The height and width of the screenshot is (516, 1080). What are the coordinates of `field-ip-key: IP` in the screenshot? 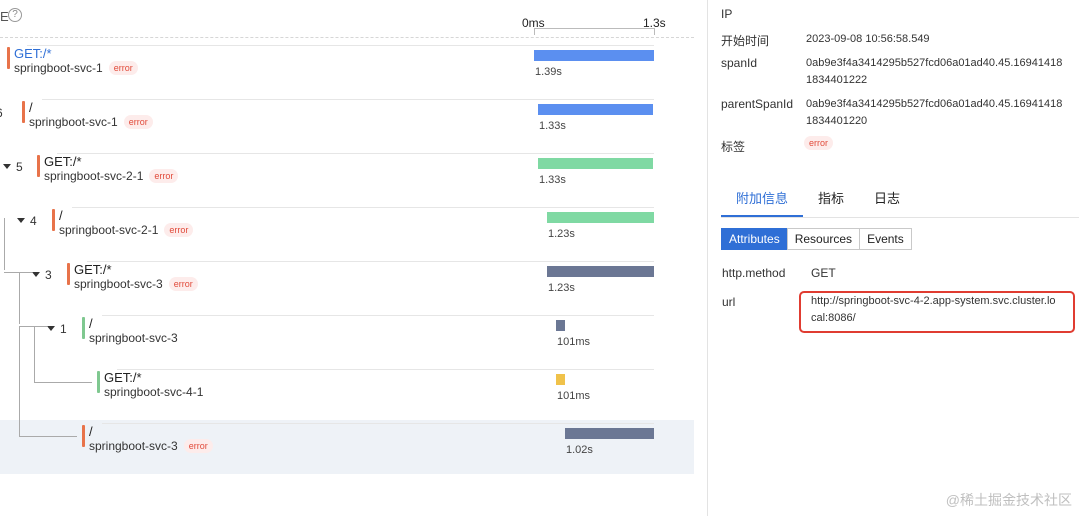 It's located at (727, 14).